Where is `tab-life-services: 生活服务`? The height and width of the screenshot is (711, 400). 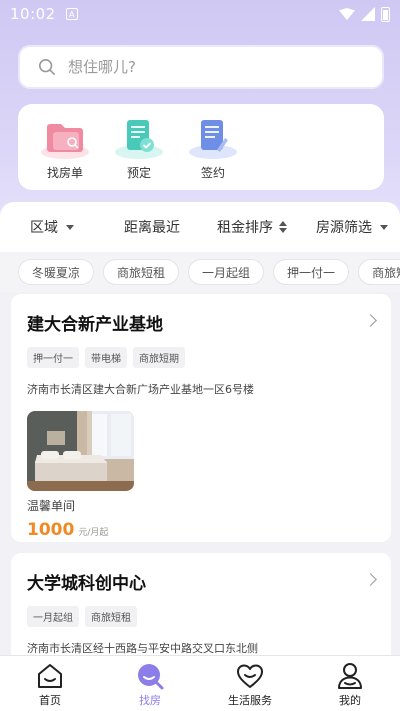
tab-life-services: 生活服务 is located at coordinates (250, 683).